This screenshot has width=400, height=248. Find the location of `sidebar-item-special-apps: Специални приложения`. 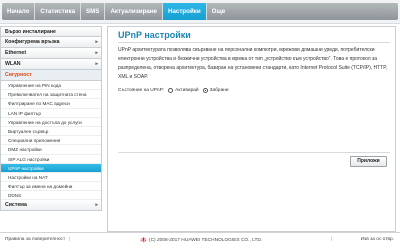

sidebar-item-special-apps: Специални приложения is located at coordinates (51, 141).